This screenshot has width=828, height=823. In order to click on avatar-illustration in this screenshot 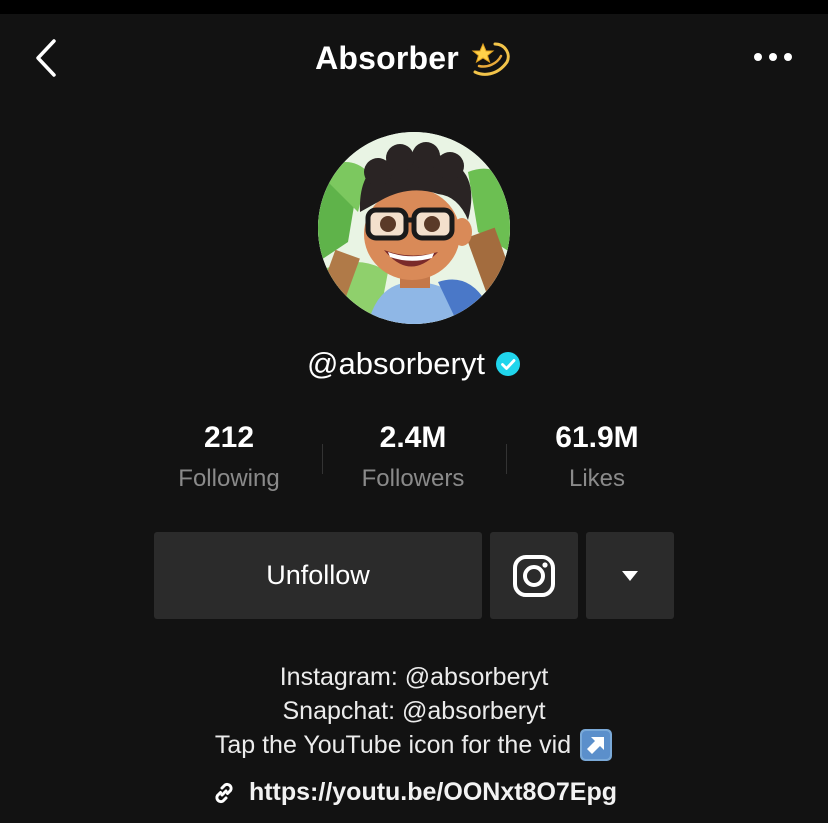, I will do `click(414, 228)`.